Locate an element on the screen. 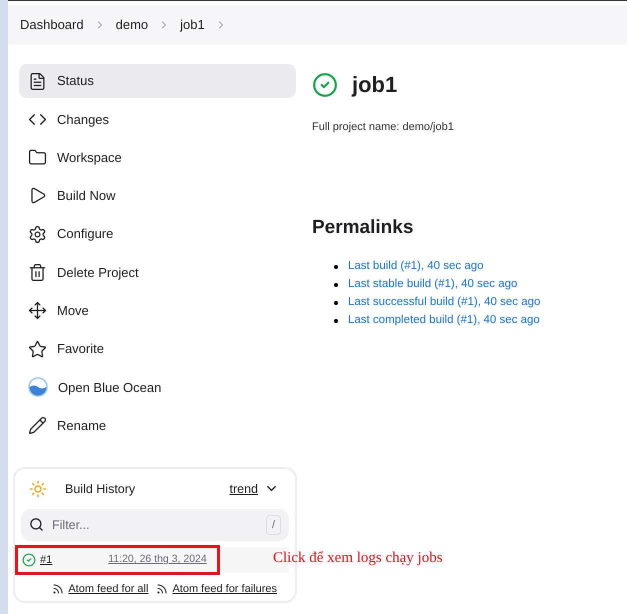  atom-feed-link: Atom feed for failures is located at coordinates (224, 589).